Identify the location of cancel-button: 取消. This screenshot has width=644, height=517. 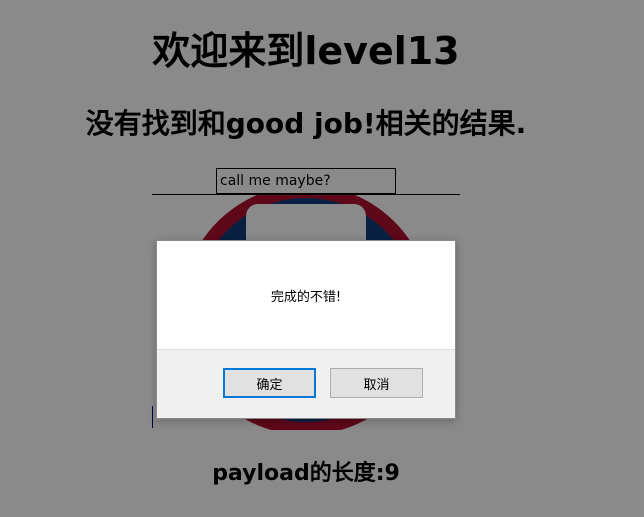
(376, 383).